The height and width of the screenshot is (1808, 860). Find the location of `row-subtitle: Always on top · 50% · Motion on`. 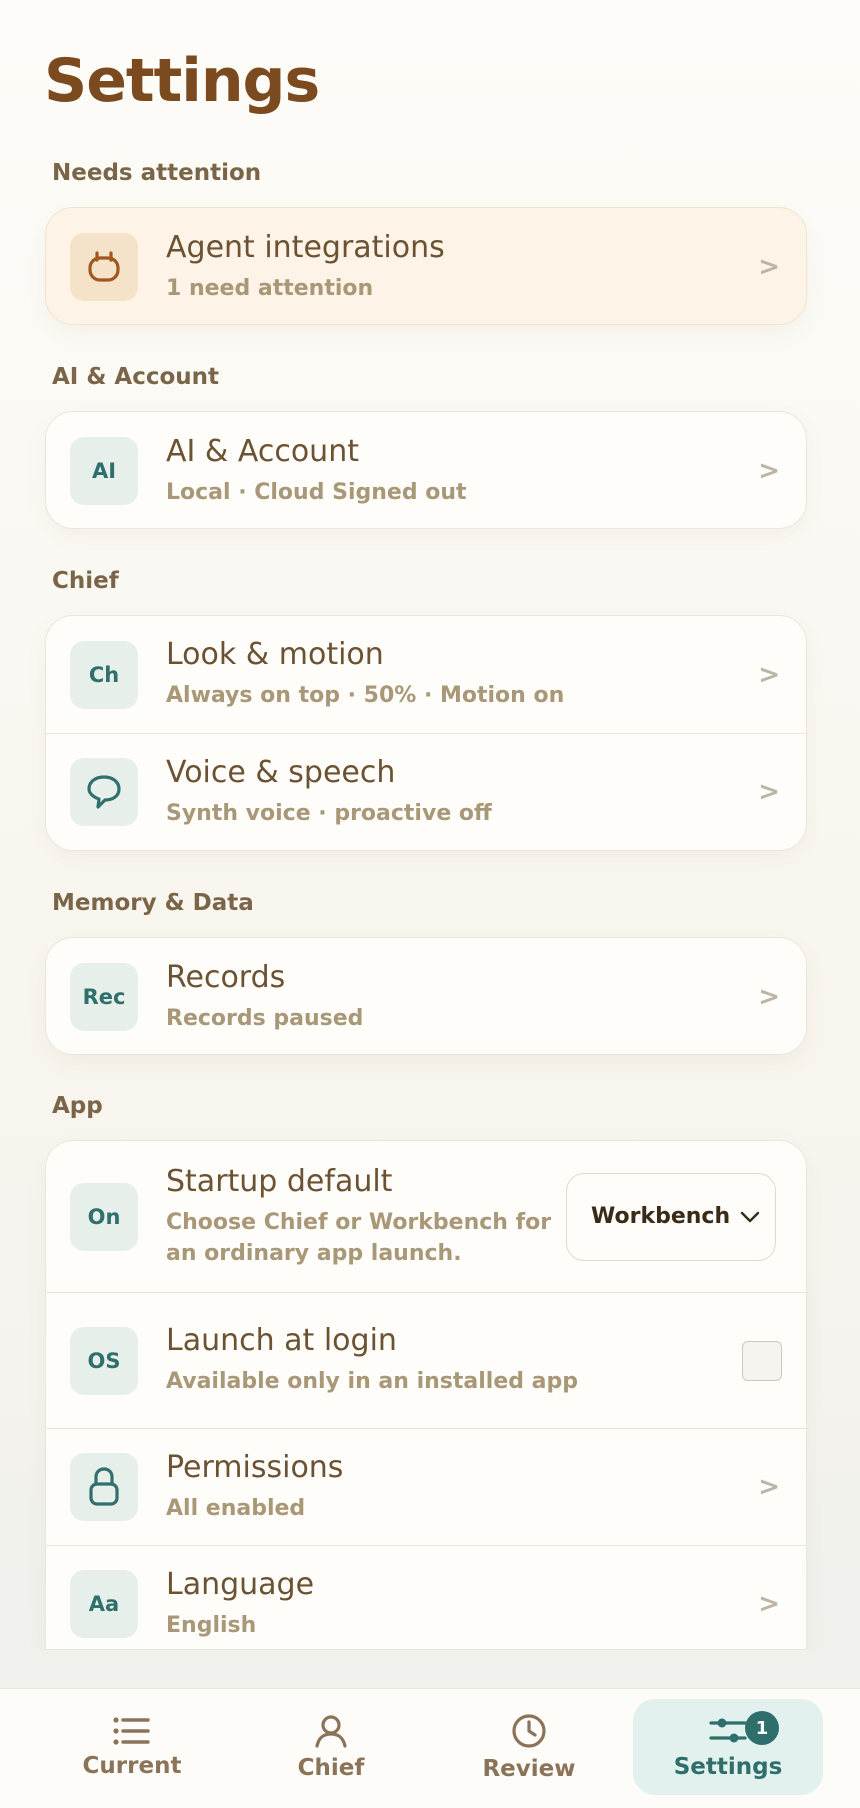

row-subtitle: Always on top · 50% · Motion on is located at coordinates (365, 696).